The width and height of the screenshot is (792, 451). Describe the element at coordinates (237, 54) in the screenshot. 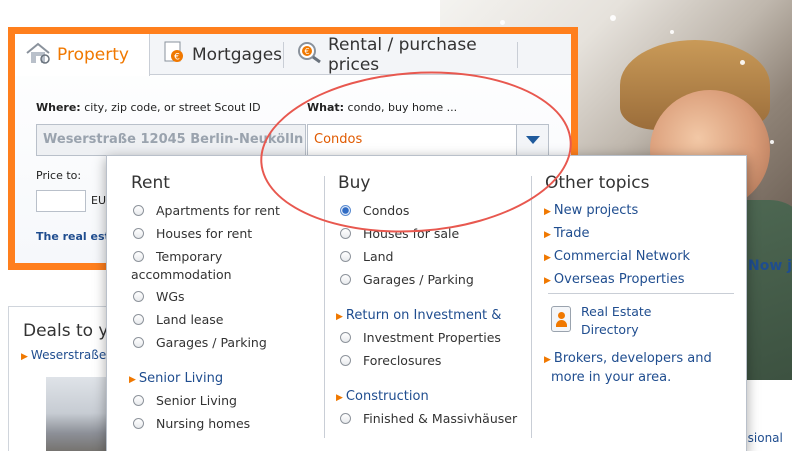

I see `tab-mortgages-label: Mortgages` at that location.